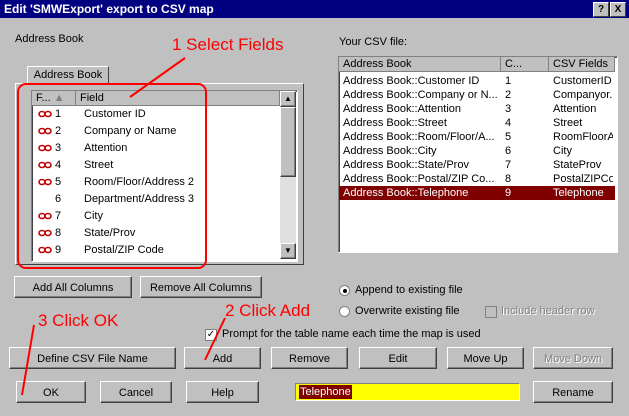 This screenshot has height=416, width=629. I want to click on step3-arrow, so click(28, 360).